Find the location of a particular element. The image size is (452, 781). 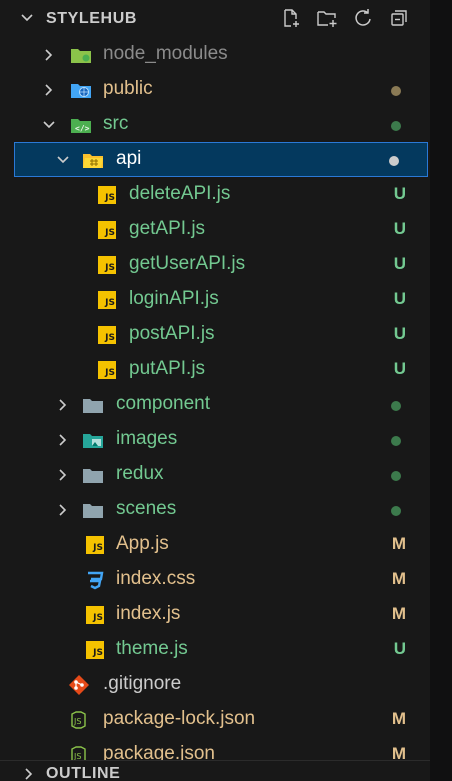

folder-item-images: images is located at coordinates (215, 439).